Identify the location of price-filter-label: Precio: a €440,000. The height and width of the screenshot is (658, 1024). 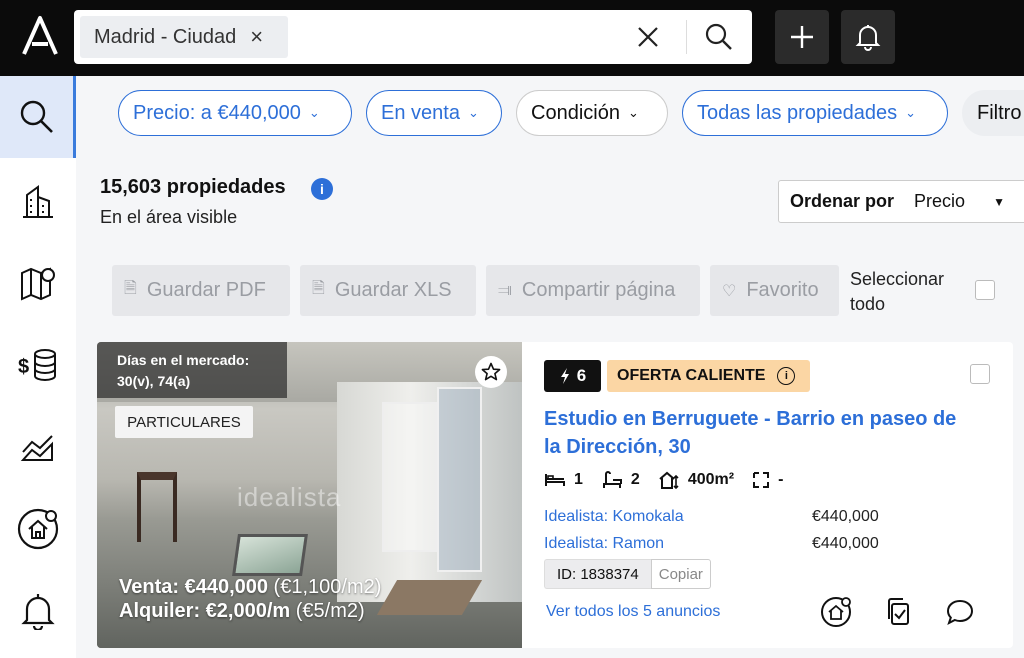
(217, 112).